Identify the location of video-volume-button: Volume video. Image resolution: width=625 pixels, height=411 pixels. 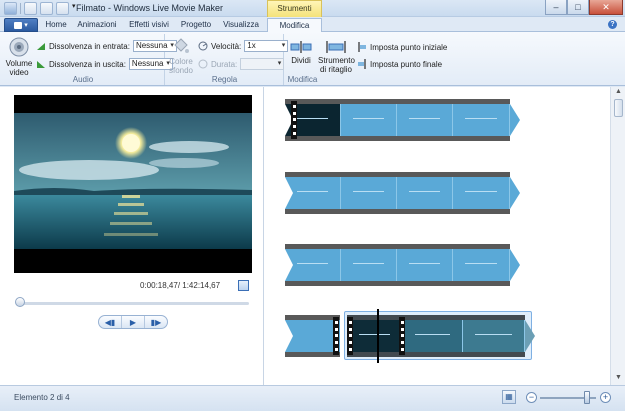
(19, 57).